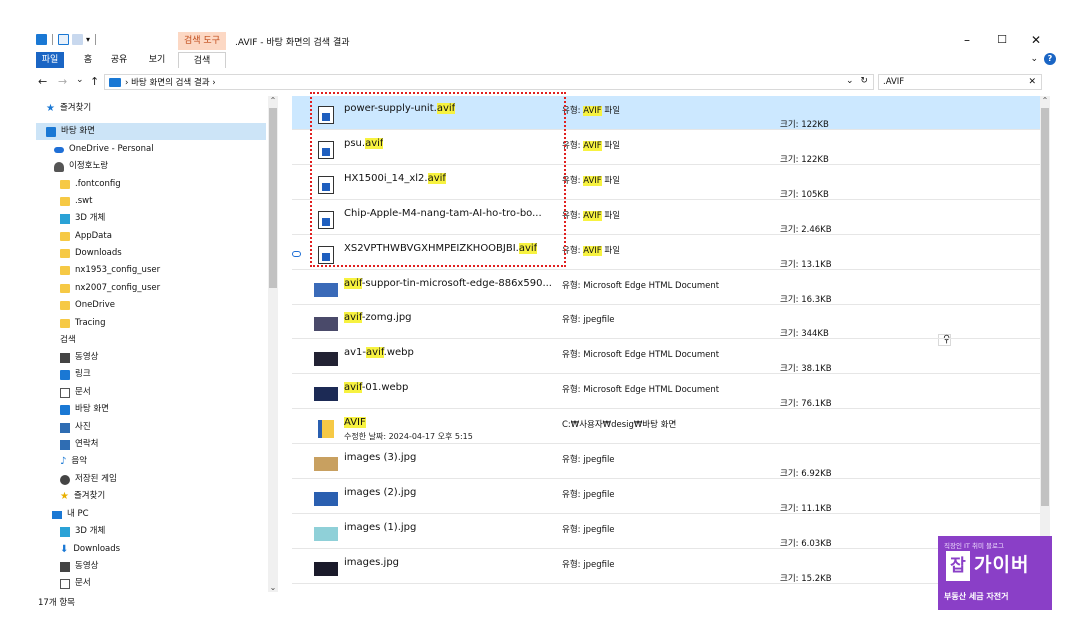  Describe the element at coordinates (489, 82) in the screenshot. I see `address-bar: › 바탕 화면의 검색 결과 ›` at that location.